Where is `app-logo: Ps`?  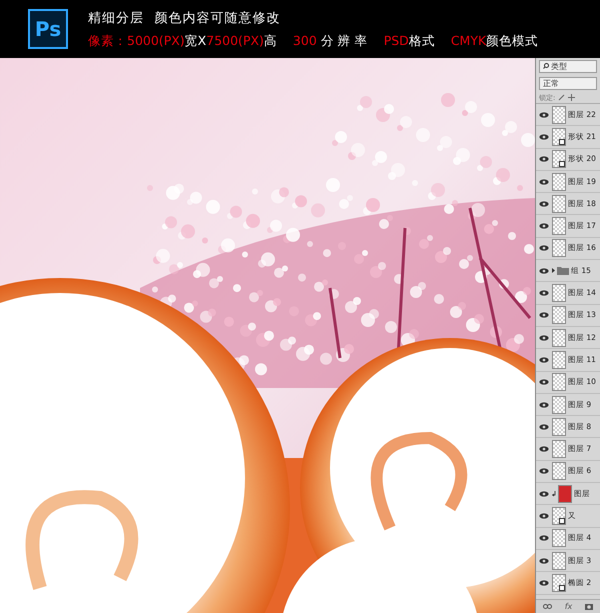
app-logo: Ps is located at coordinates (48, 29).